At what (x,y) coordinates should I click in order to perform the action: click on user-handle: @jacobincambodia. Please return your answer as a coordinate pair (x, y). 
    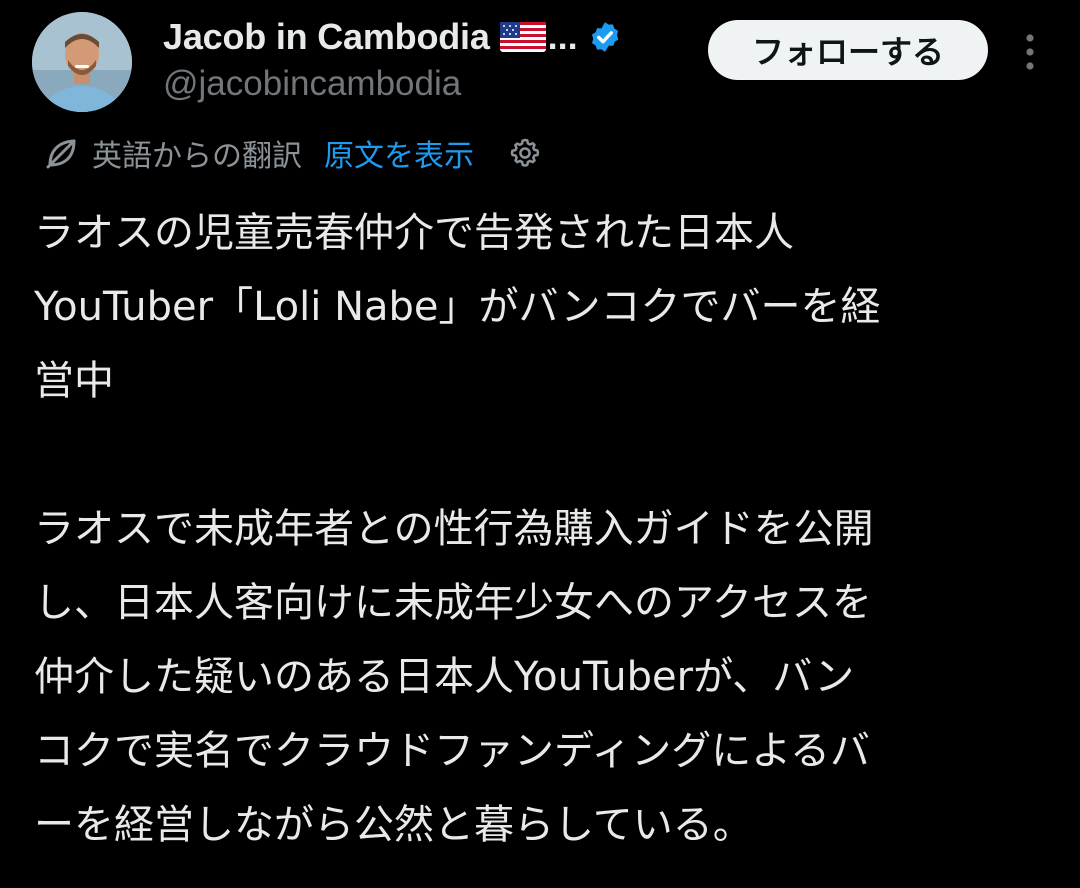
    Looking at the image, I should click on (312, 84).